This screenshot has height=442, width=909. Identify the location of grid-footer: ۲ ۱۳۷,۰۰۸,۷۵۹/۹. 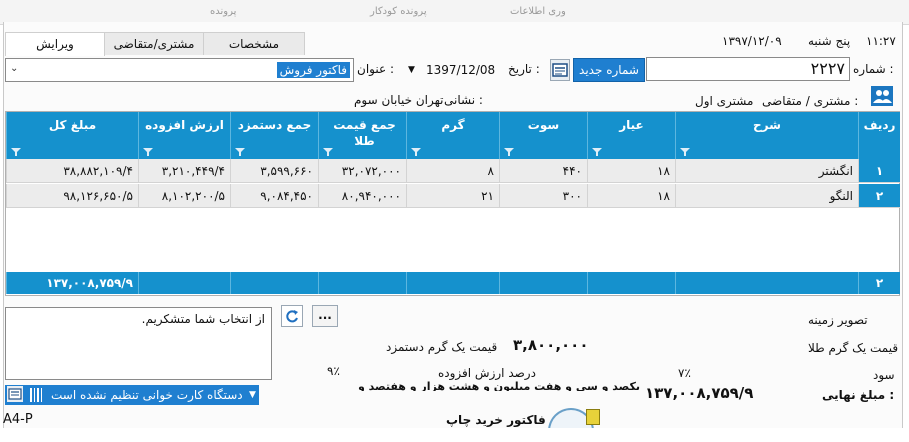
(453, 283).